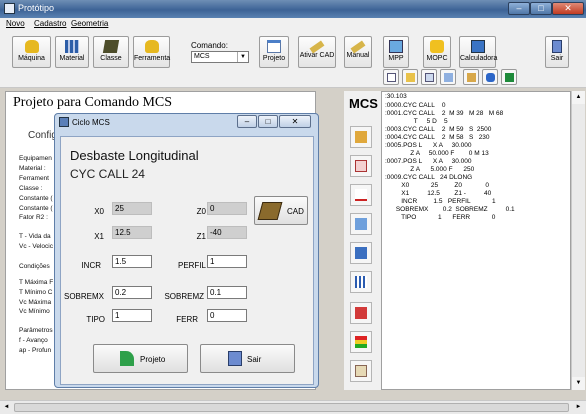 The image size is (586, 414). I want to click on dialog-subheading: CYC CALL 24, so click(107, 174).